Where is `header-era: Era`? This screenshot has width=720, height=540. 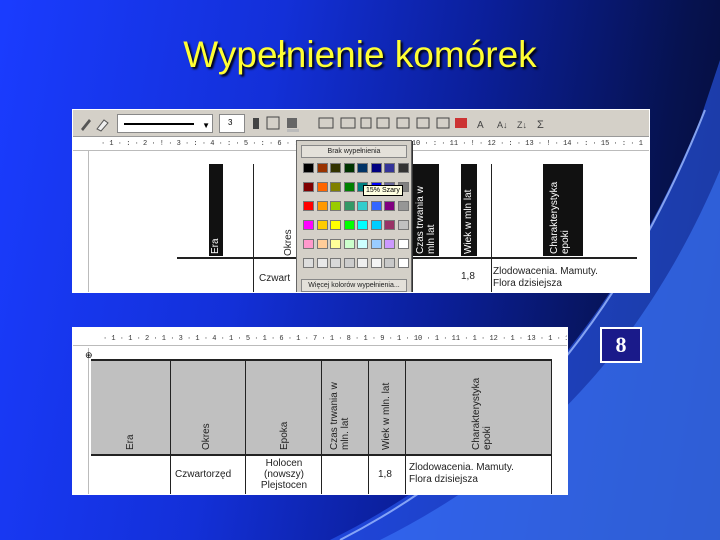
header-era: Era is located at coordinates (215, 246).